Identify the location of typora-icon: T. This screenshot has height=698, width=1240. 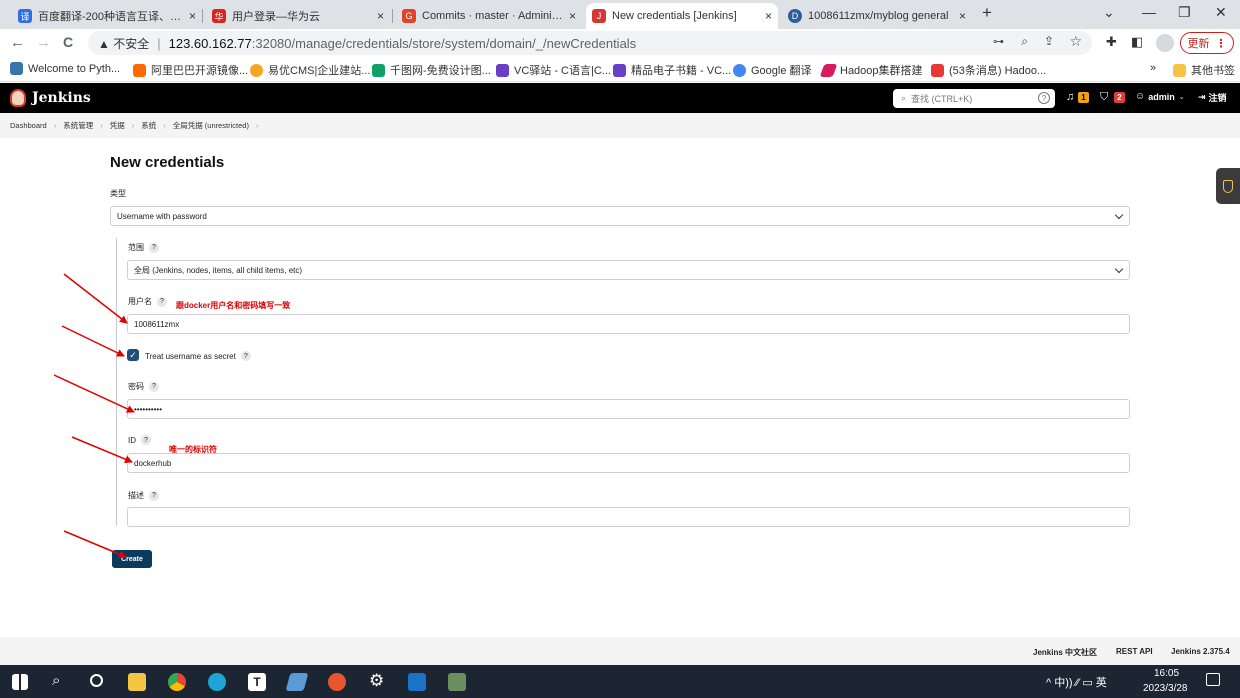
(257, 682).